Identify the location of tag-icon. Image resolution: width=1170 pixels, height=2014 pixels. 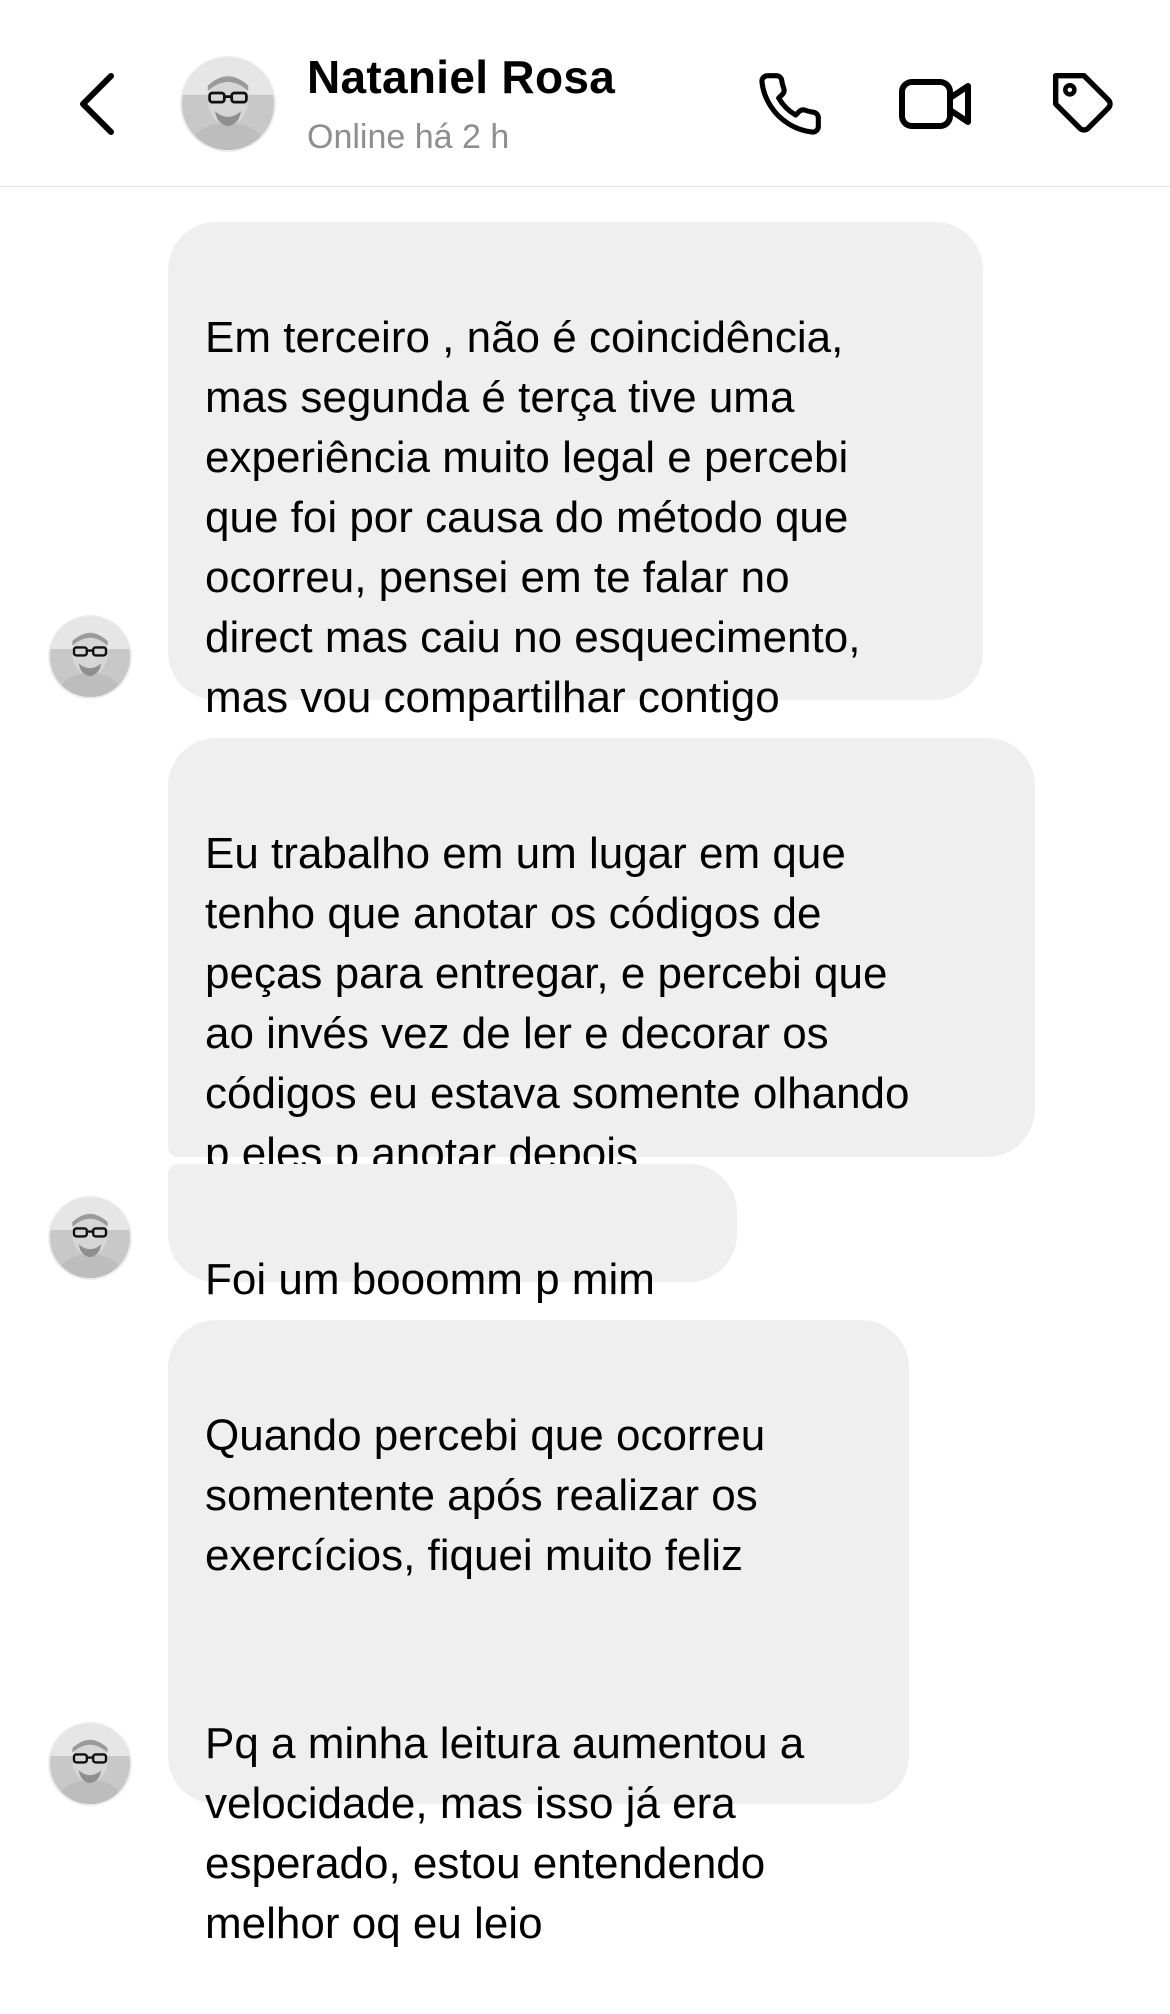
(1082, 102).